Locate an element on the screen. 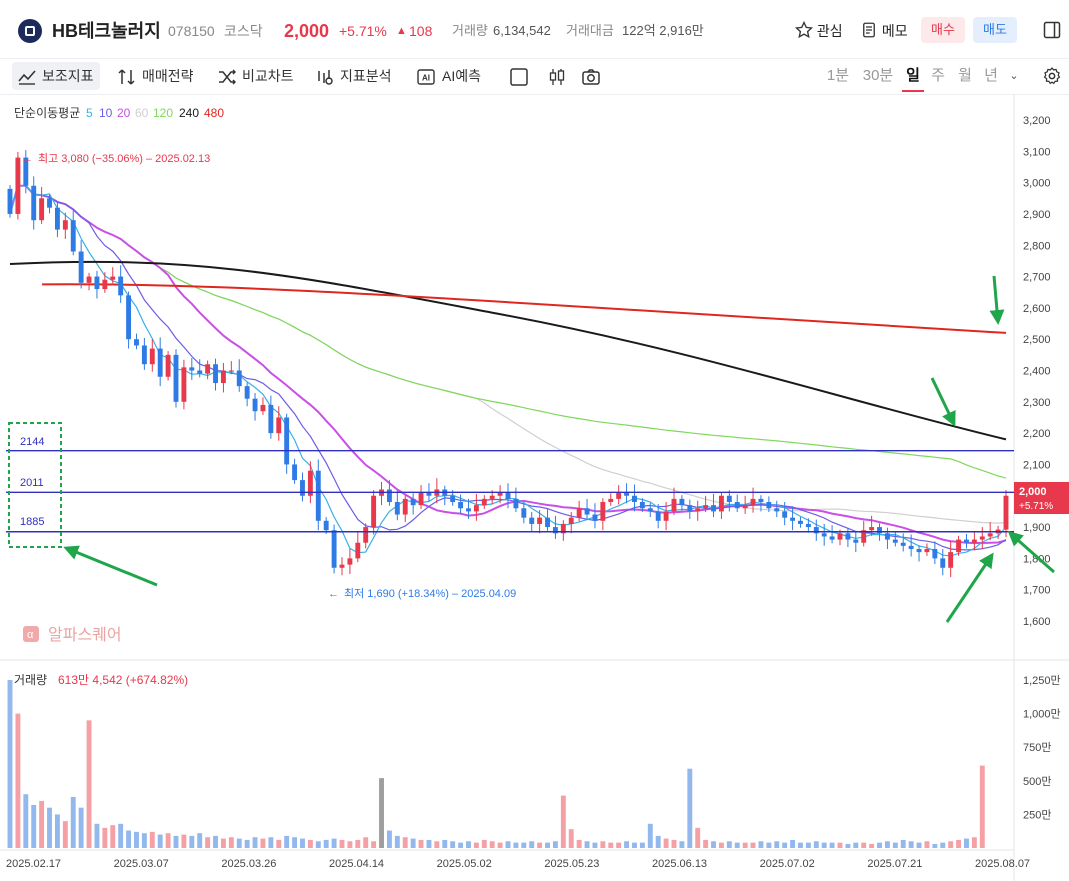  legend-ma-480: 480 is located at coordinates (214, 113).